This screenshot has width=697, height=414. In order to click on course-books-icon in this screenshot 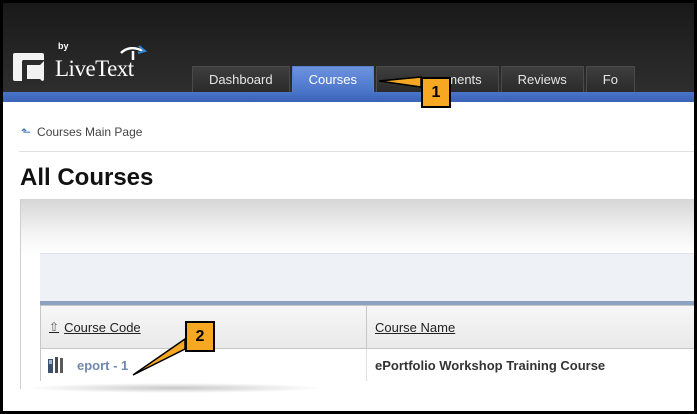, I will do `click(55, 365)`.